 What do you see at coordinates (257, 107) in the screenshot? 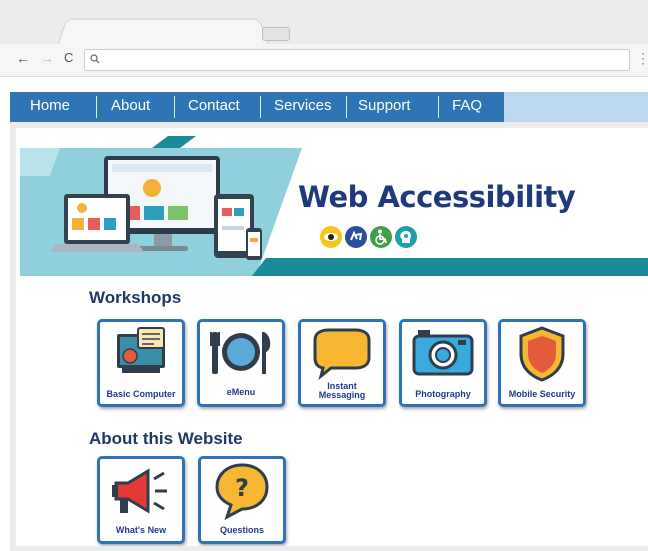
I see `main-navbar` at bounding box center [257, 107].